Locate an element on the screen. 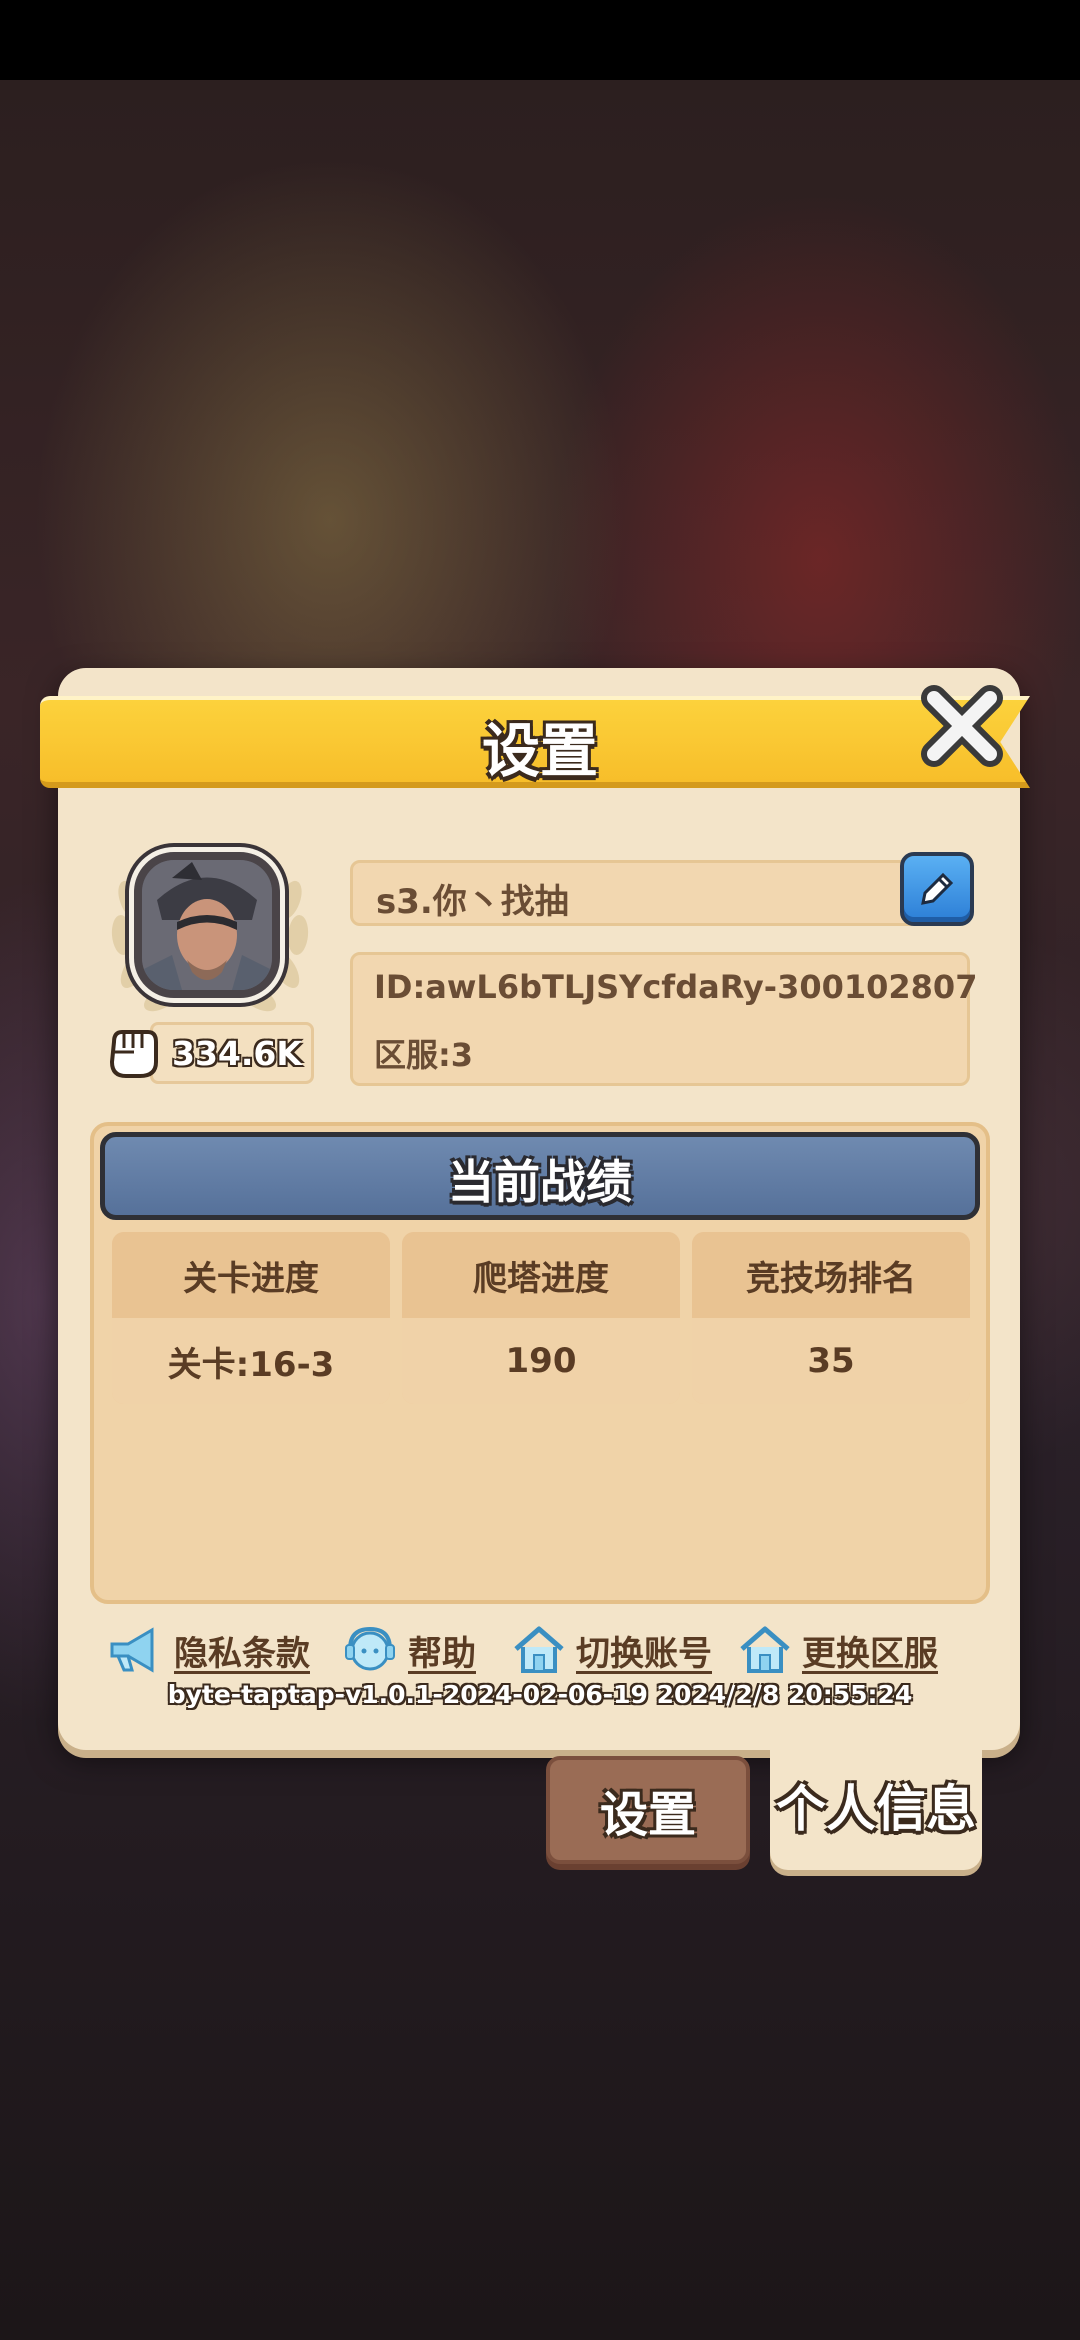 The image size is (1080, 2340). switch-account-link: 切换账号 is located at coordinates (612, 1650).